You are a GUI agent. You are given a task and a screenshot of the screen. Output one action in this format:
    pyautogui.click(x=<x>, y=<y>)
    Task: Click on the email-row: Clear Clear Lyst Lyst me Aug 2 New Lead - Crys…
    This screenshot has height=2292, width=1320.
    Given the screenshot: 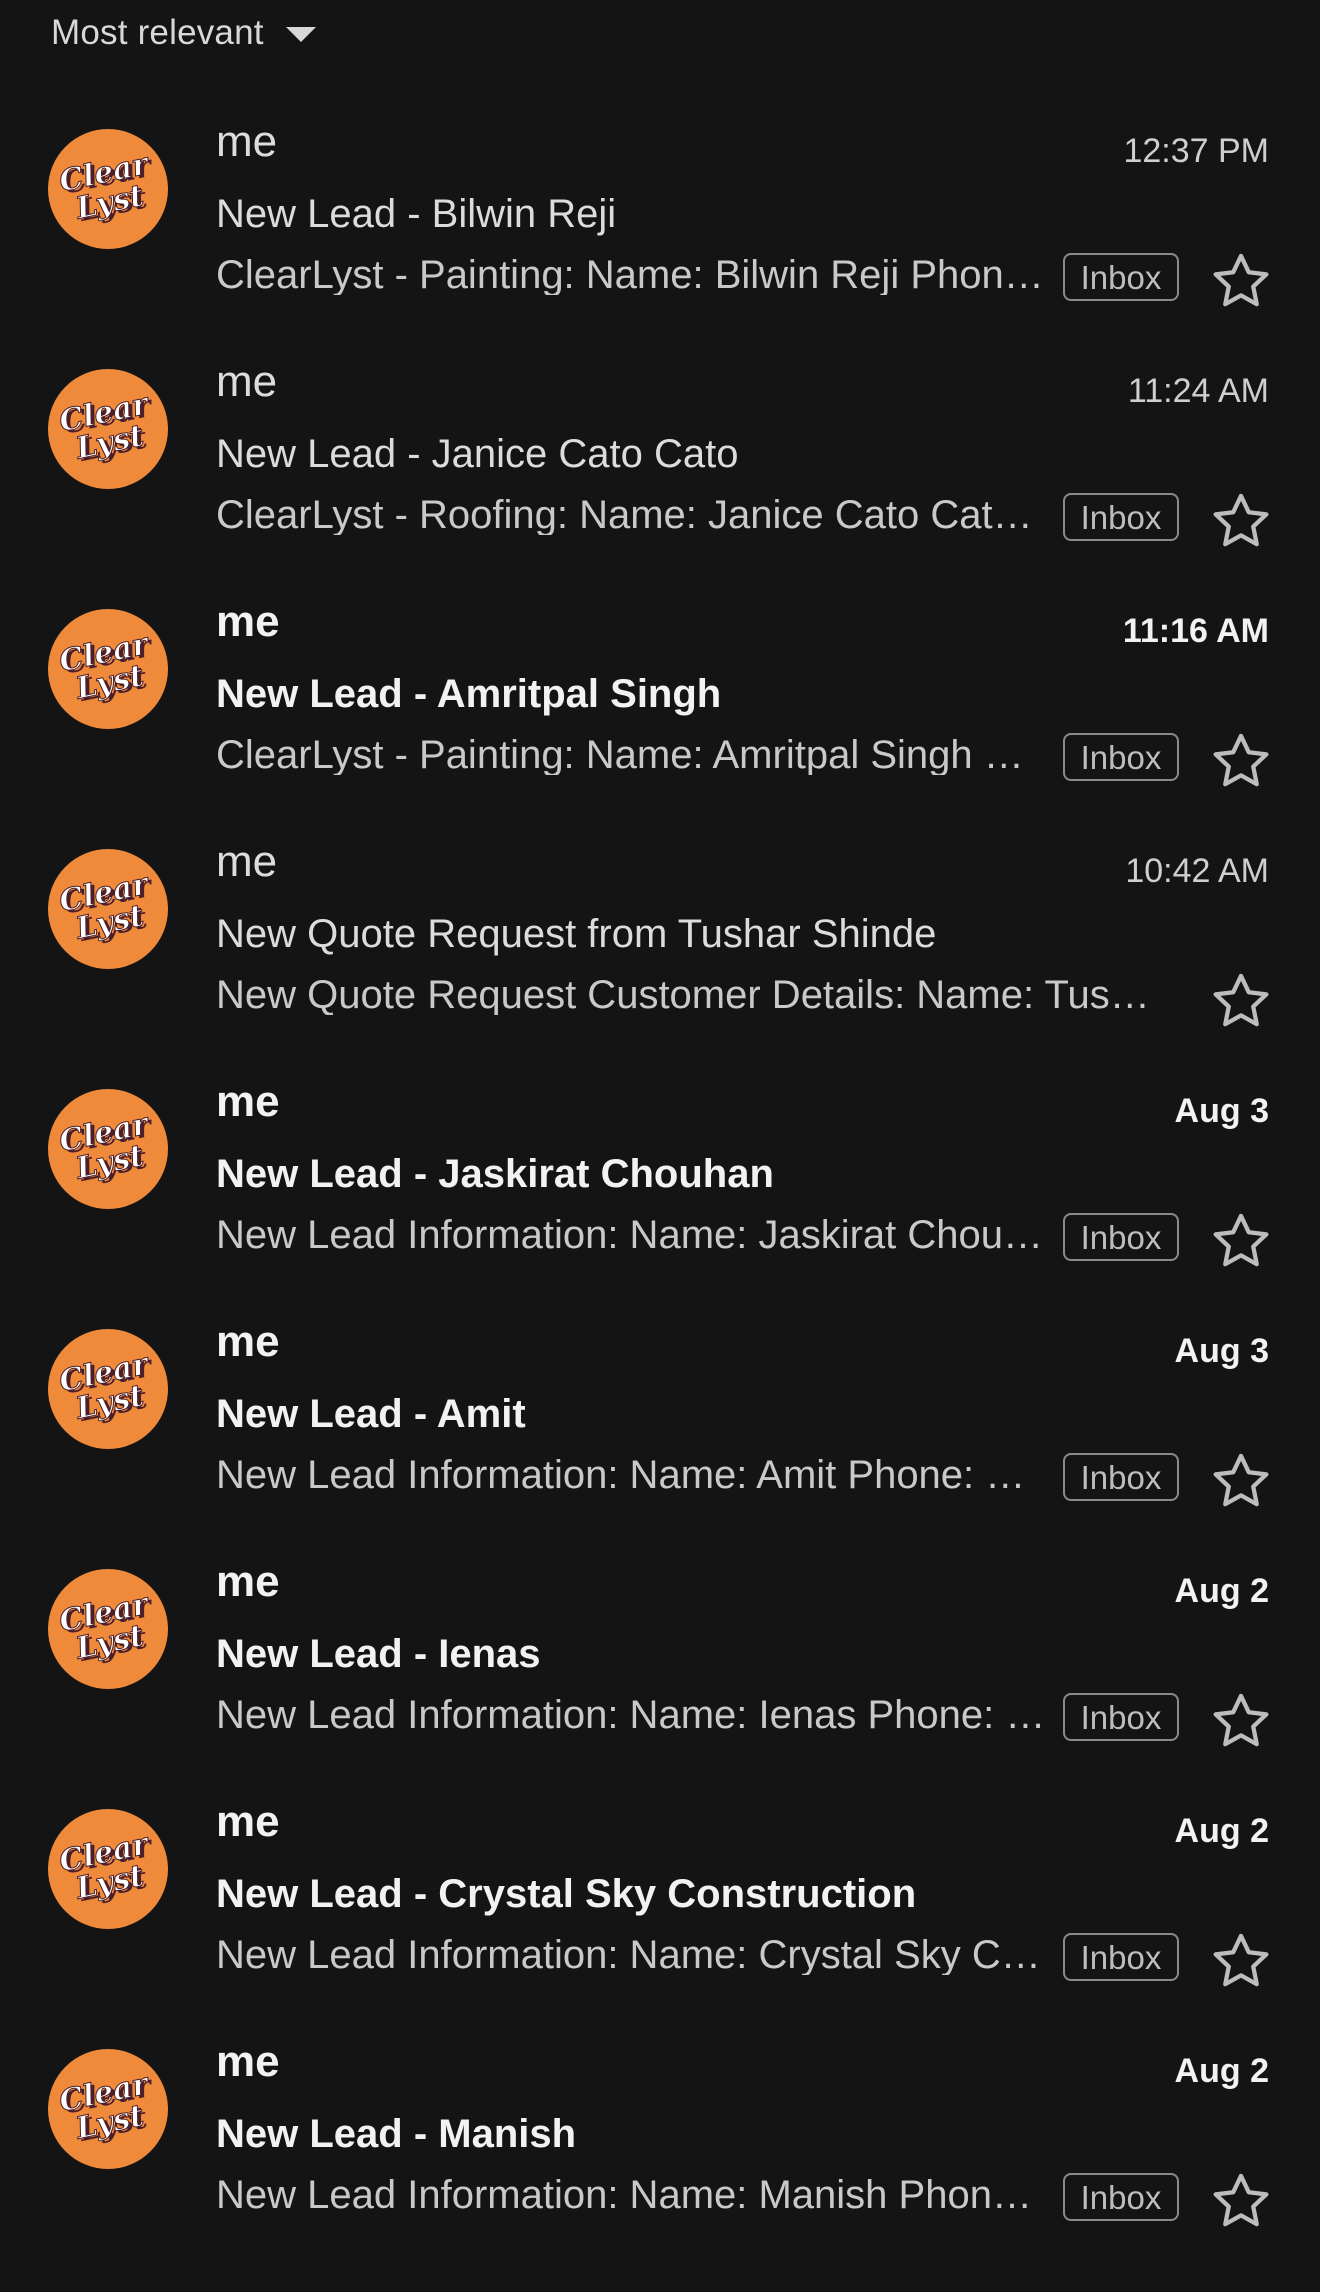 What is the action you would take?
    pyautogui.click(x=660, y=1912)
    